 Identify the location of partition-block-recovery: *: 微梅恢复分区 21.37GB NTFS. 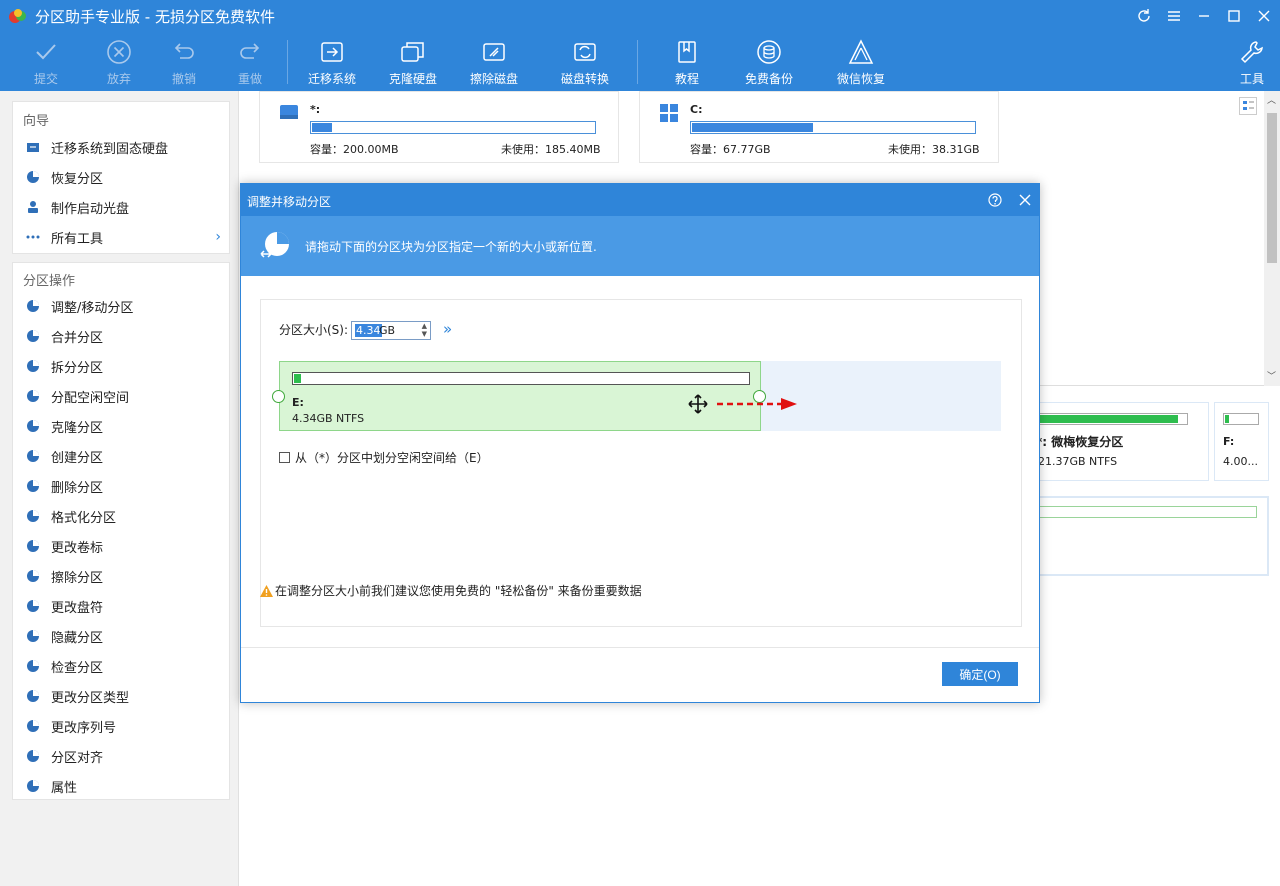
(1119, 441).